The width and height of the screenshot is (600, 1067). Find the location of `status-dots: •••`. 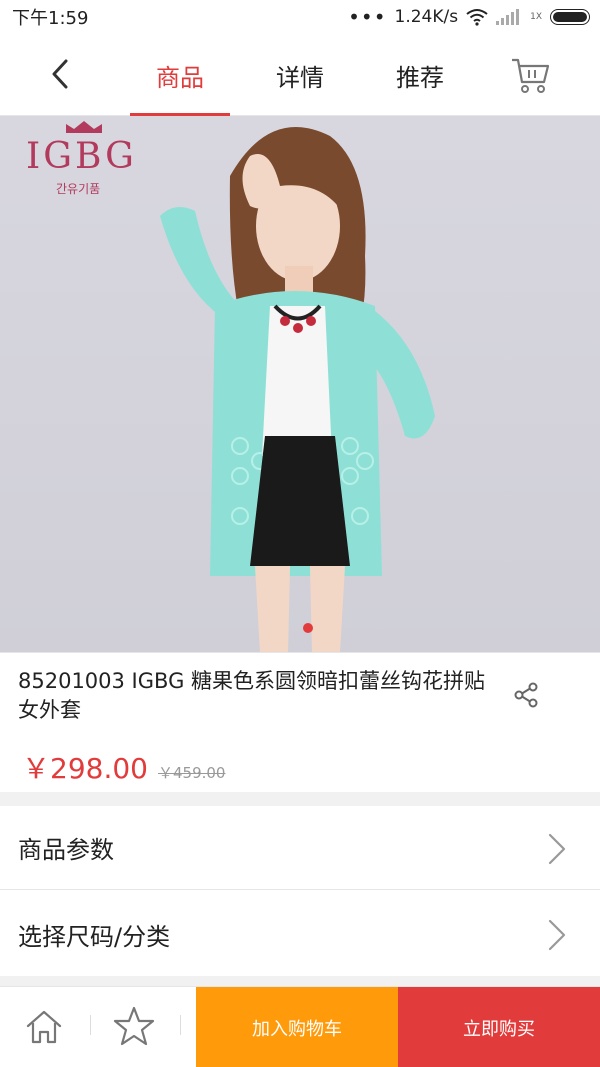

status-dots: ••• is located at coordinates (367, 17).